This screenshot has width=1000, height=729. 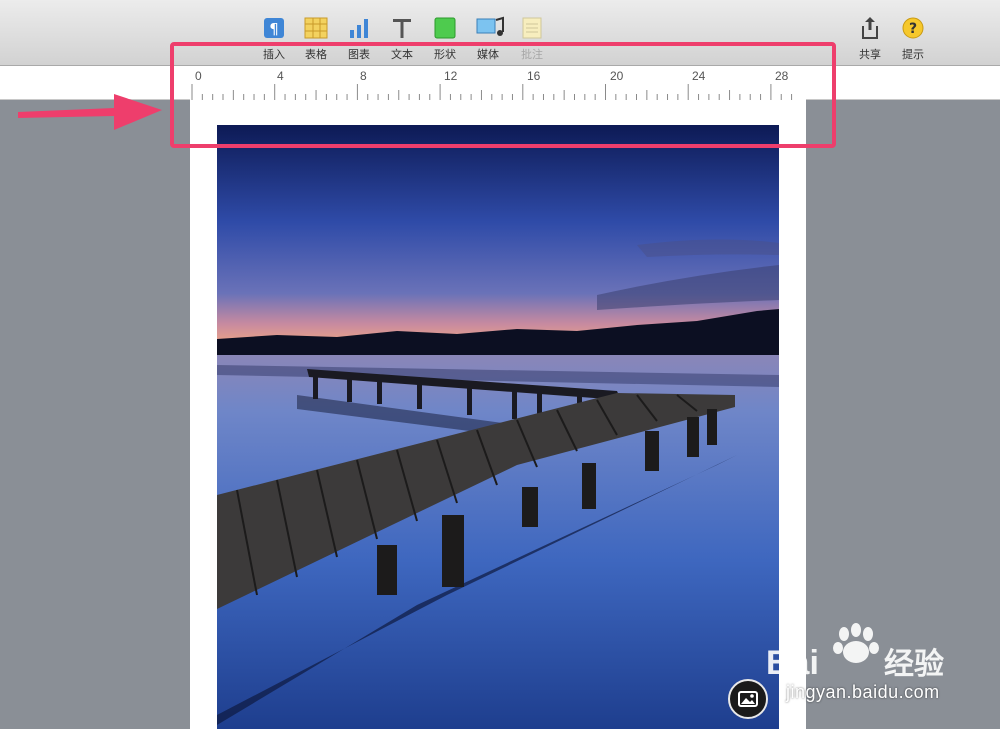 What do you see at coordinates (490, 28) in the screenshot?
I see `media-icon` at bounding box center [490, 28].